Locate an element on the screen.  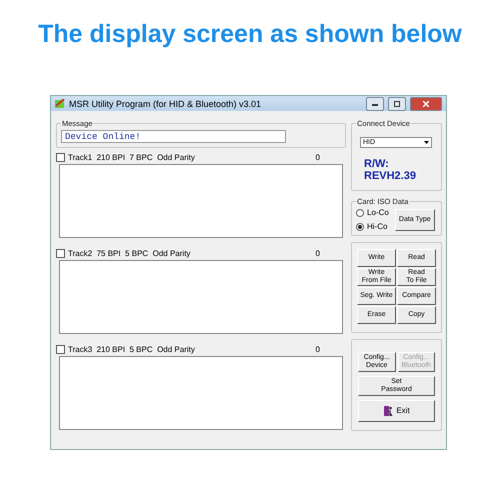
minimize-button is located at coordinates (375, 103).